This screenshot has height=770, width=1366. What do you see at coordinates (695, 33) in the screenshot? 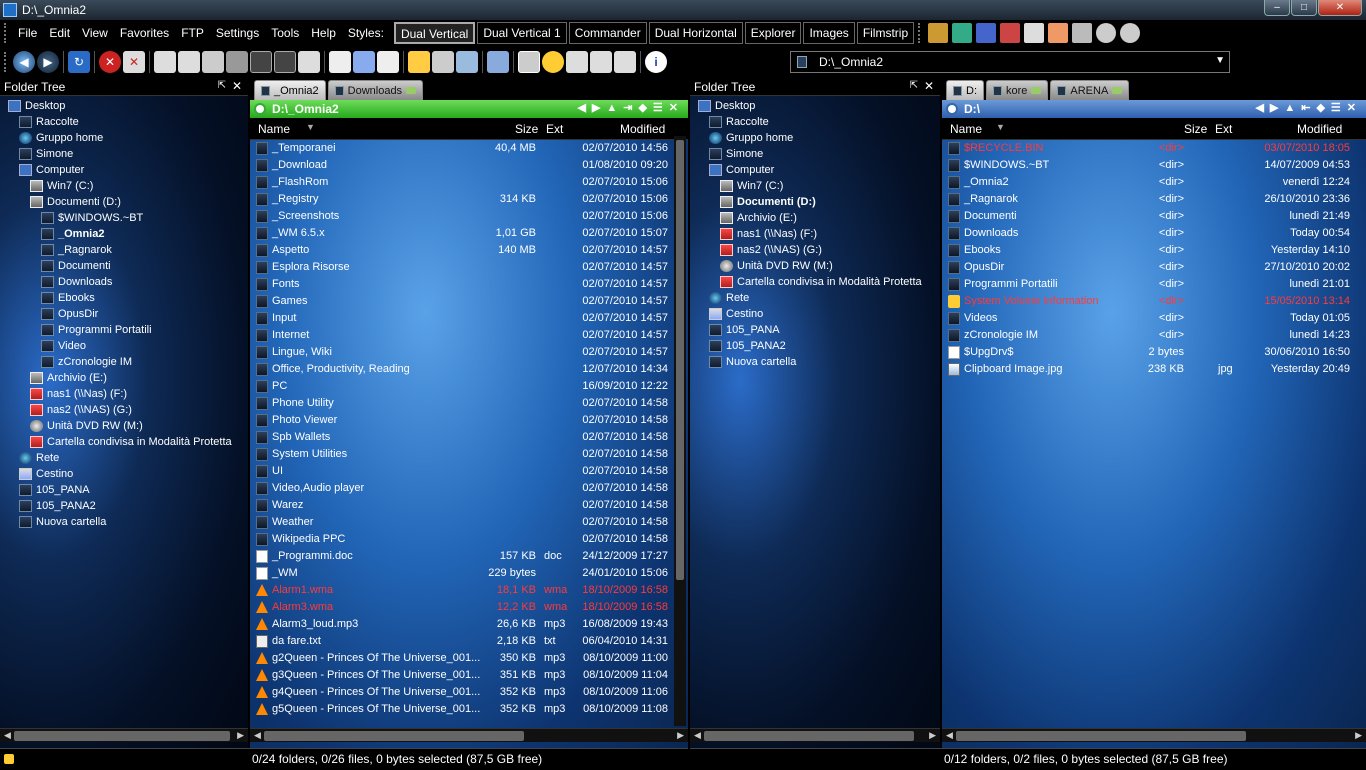
I see `style-tab-dual-horizontal: Dual Horizontal` at bounding box center [695, 33].